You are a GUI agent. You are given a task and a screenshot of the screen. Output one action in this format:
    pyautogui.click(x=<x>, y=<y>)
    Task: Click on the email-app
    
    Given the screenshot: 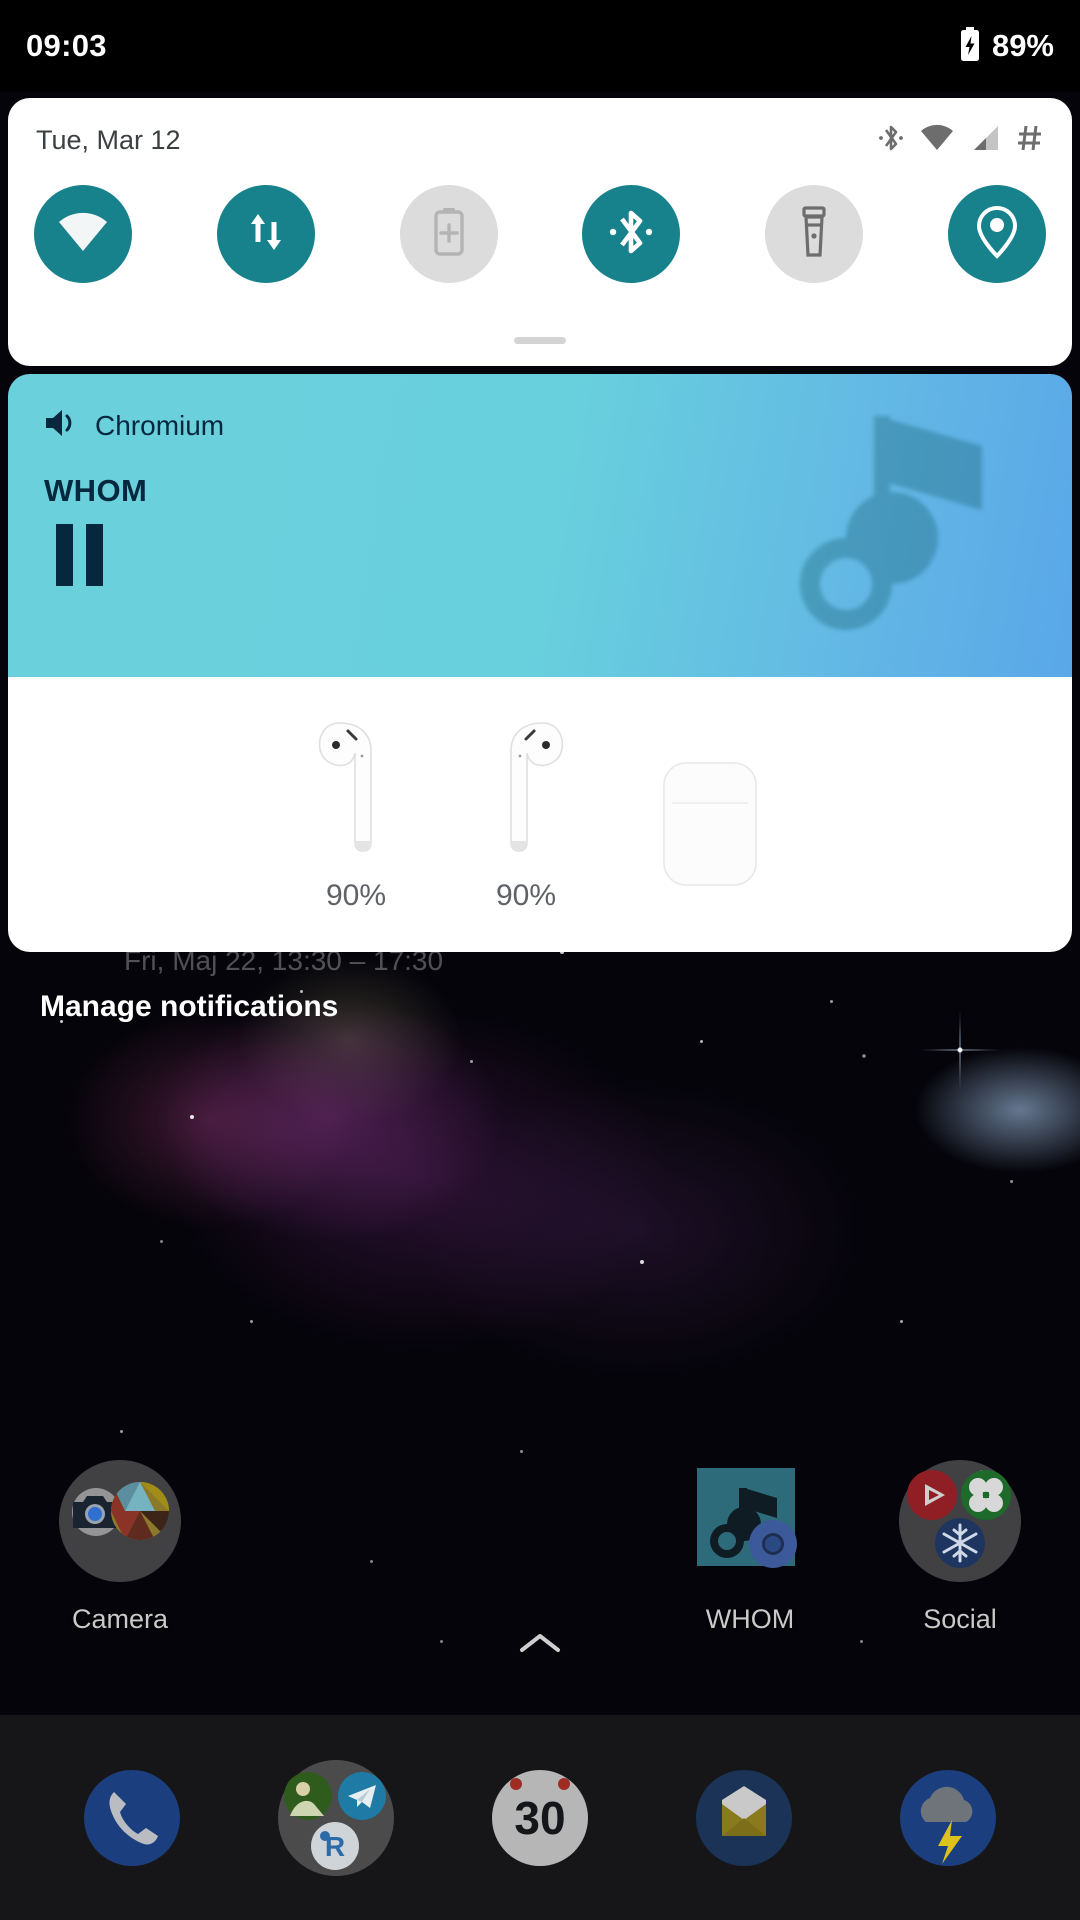 What is the action you would take?
    pyautogui.click(x=744, y=1818)
    